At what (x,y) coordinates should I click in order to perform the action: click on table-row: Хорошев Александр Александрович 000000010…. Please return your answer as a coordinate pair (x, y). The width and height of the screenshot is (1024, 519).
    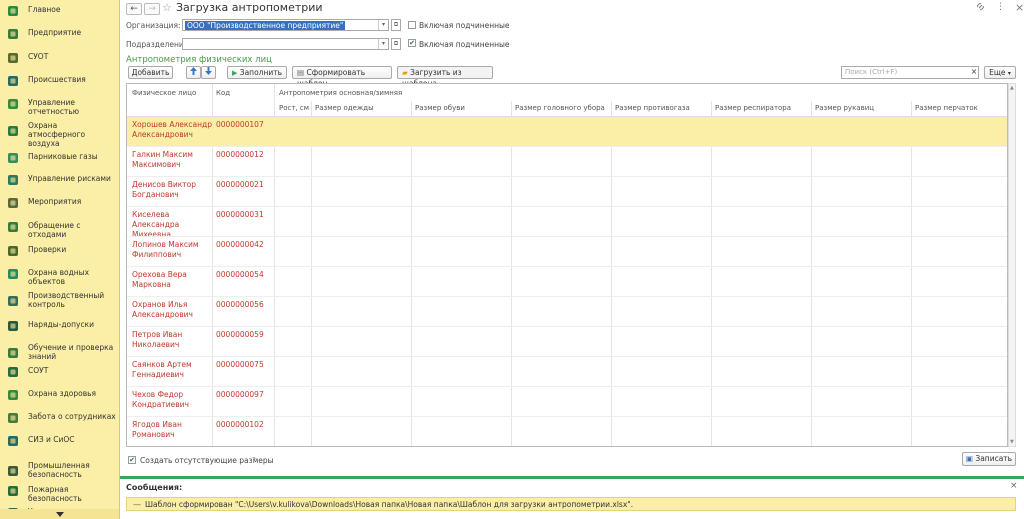
    Looking at the image, I should click on (567, 132).